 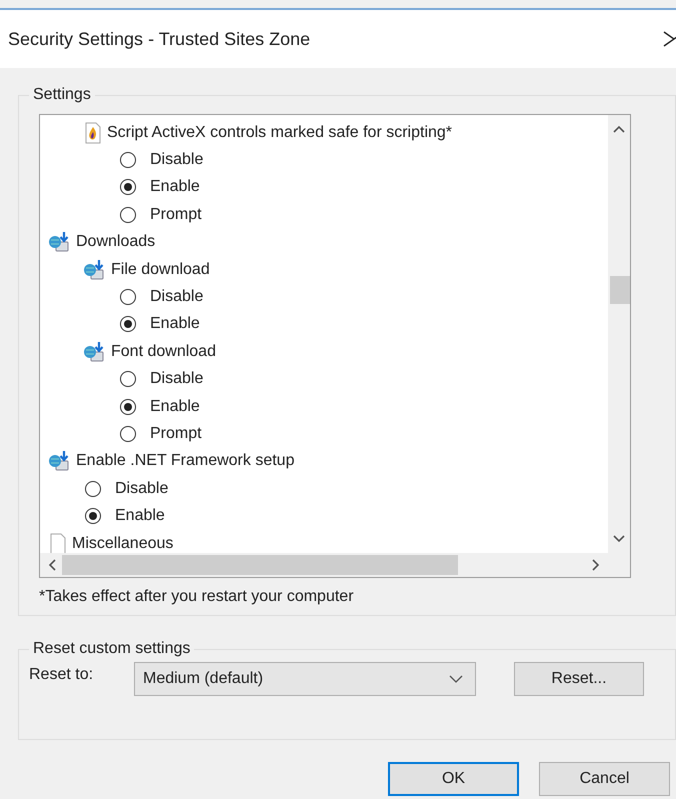 What do you see at coordinates (52, 565) in the screenshot?
I see `scroll-left-icon` at bounding box center [52, 565].